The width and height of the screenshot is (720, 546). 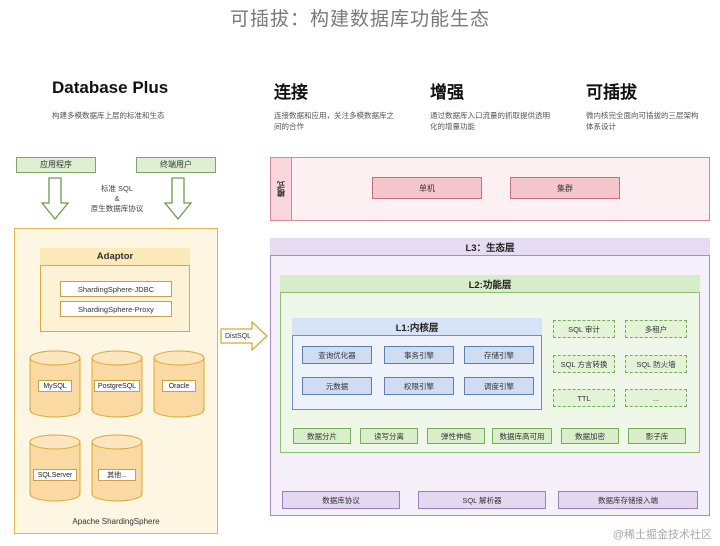 I want to click on cylinder-sqlserver, so click(x=55, y=468).